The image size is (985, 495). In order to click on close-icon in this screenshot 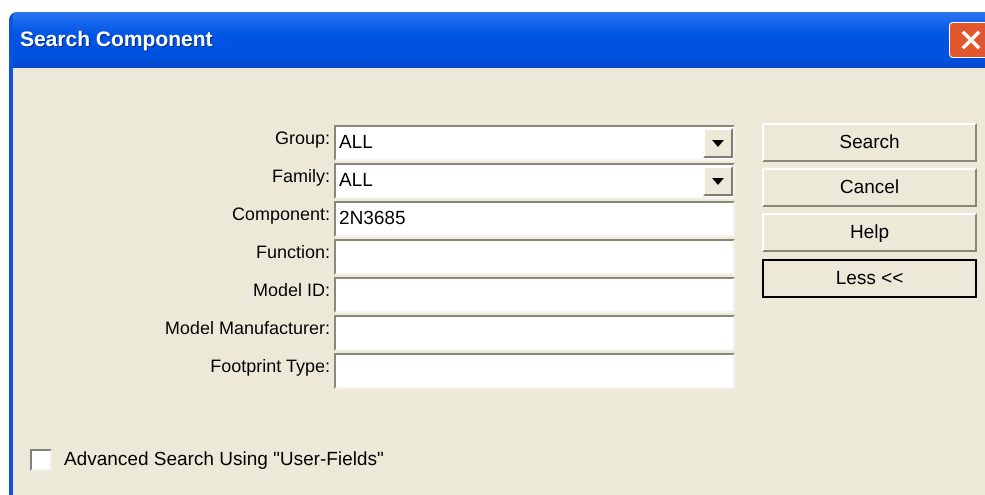, I will do `click(971, 40)`.